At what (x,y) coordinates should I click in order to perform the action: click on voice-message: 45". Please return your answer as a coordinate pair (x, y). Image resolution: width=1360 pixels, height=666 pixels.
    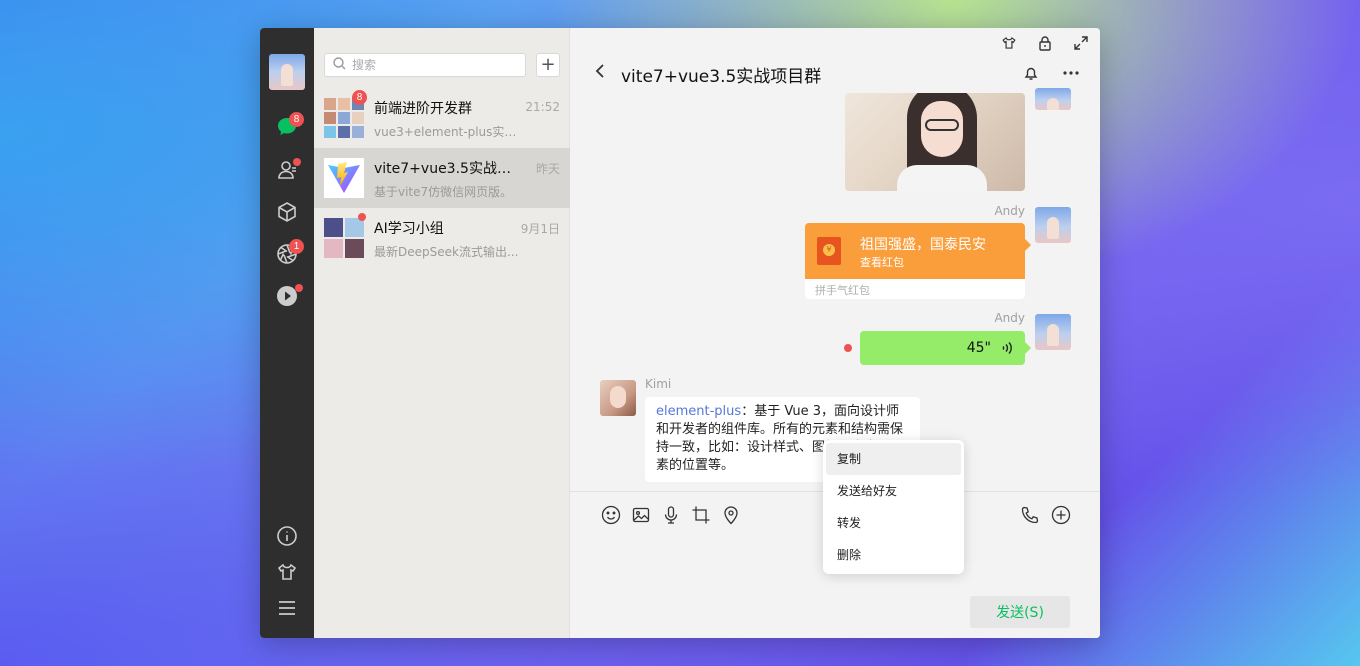
    Looking at the image, I should click on (942, 348).